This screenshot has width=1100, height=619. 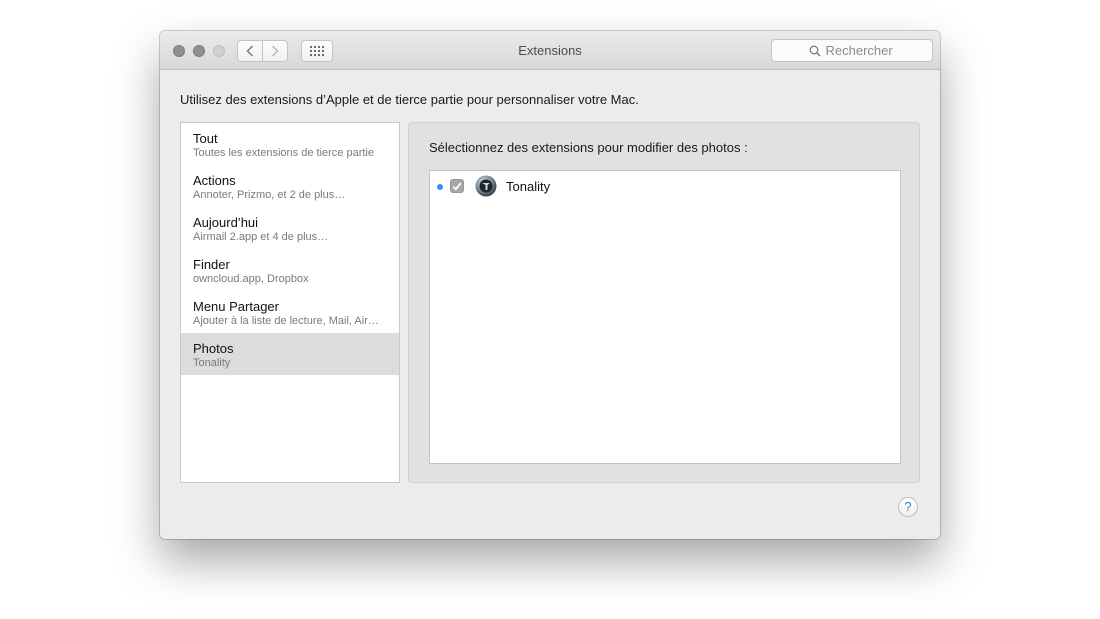 What do you see at coordinates (219, 51) in the screenshot?
I see `zoom-window-button` at bounding box center [219, 51].